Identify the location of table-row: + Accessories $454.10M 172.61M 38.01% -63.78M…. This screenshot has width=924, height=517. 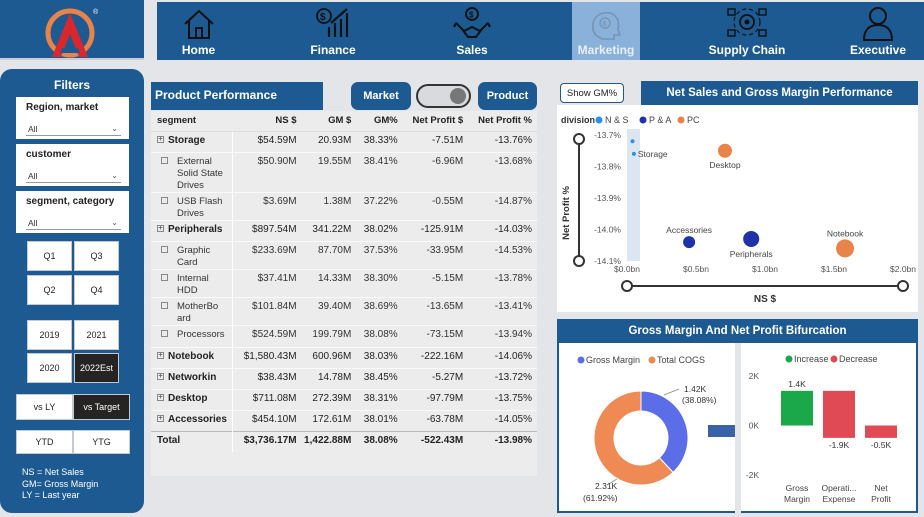
(344, 420).